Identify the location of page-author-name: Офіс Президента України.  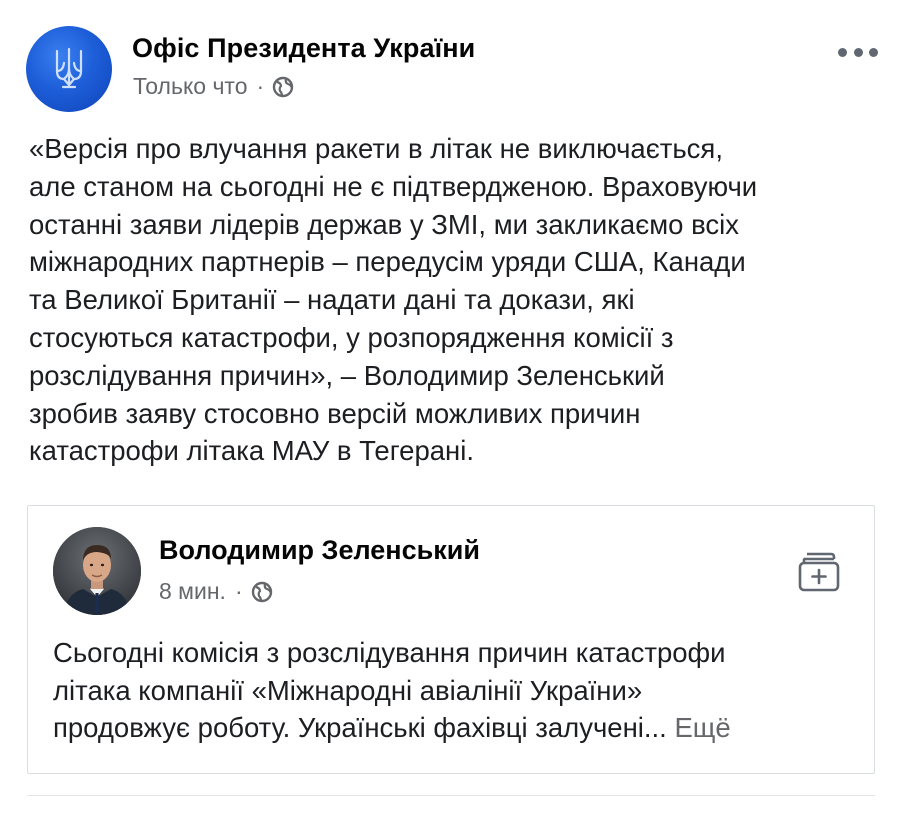
(303, 48).